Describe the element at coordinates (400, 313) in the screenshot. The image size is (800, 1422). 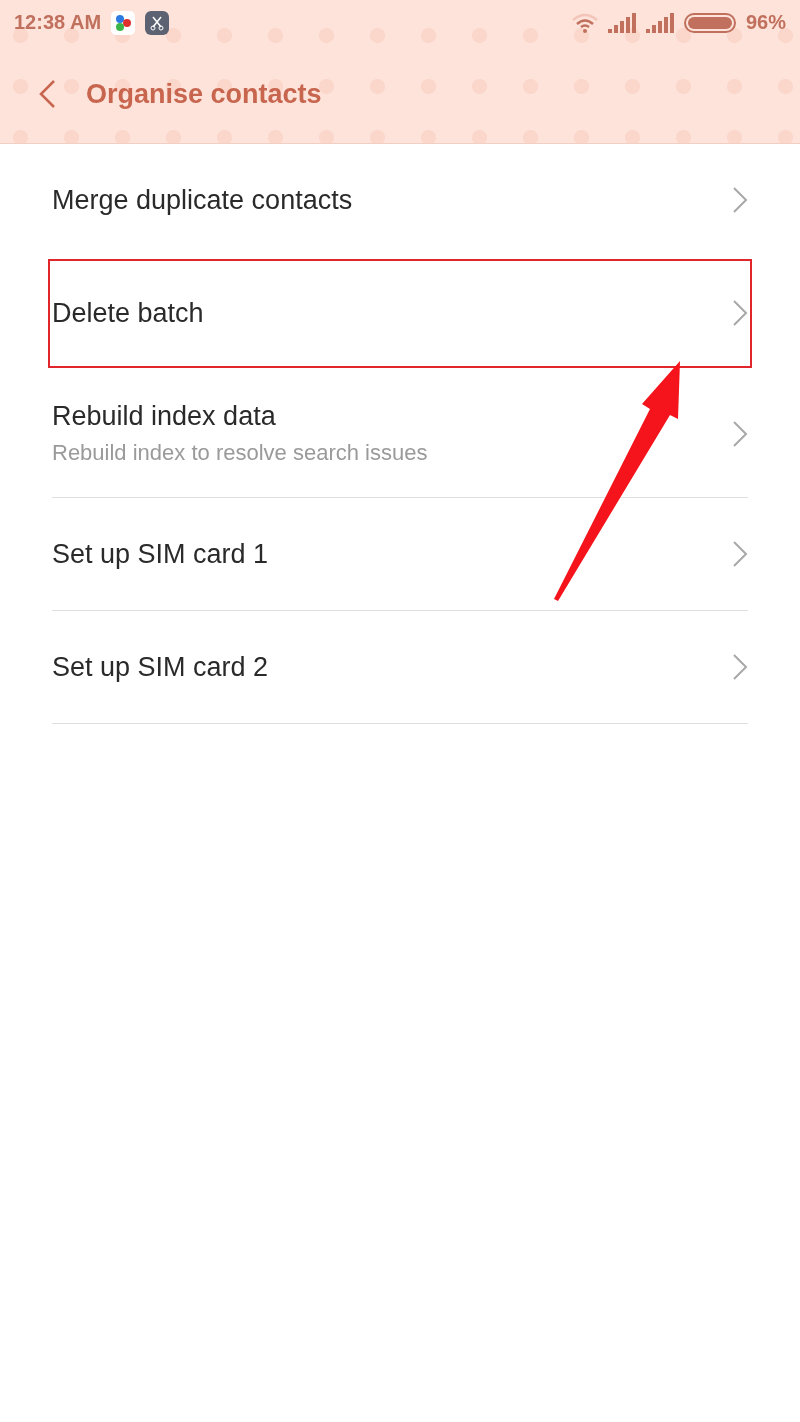
I see `highlighted-list-item: Delete batch` at that location.